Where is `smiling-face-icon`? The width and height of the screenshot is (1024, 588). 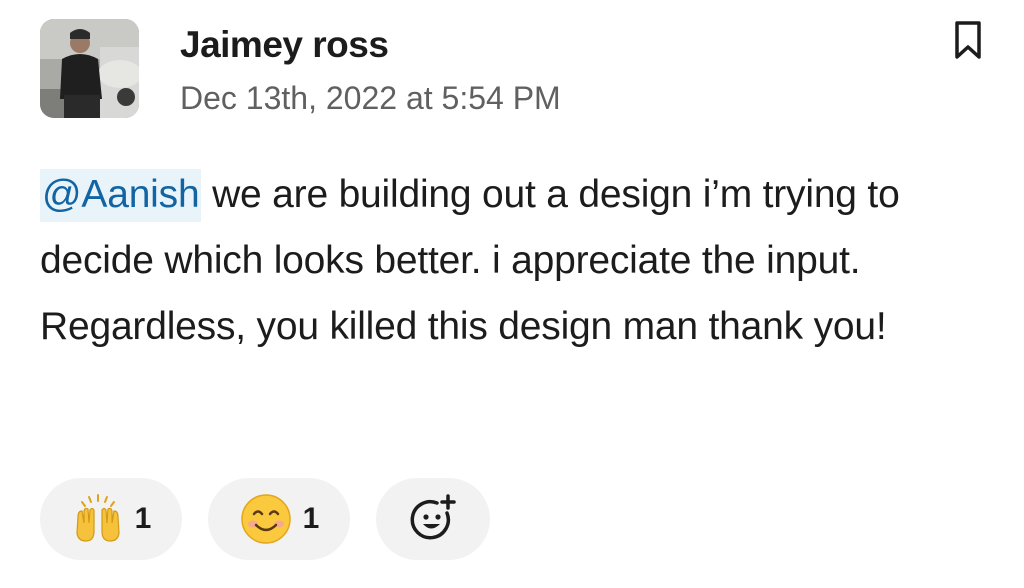
smiling-face-icon is located at coordinates (266, 519).